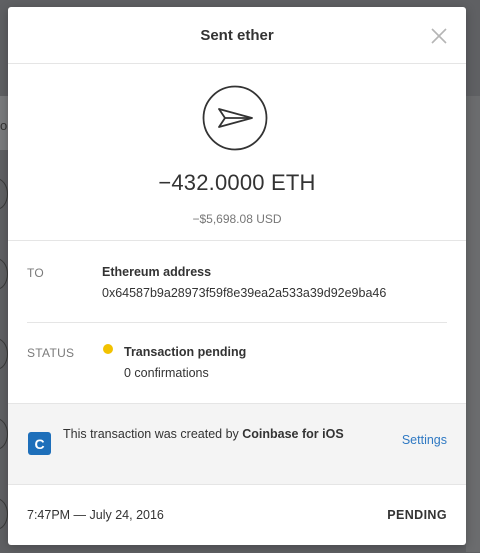 The image size is (480, 553). I want to click on status-text: Transaction pending, so click(185, 352).